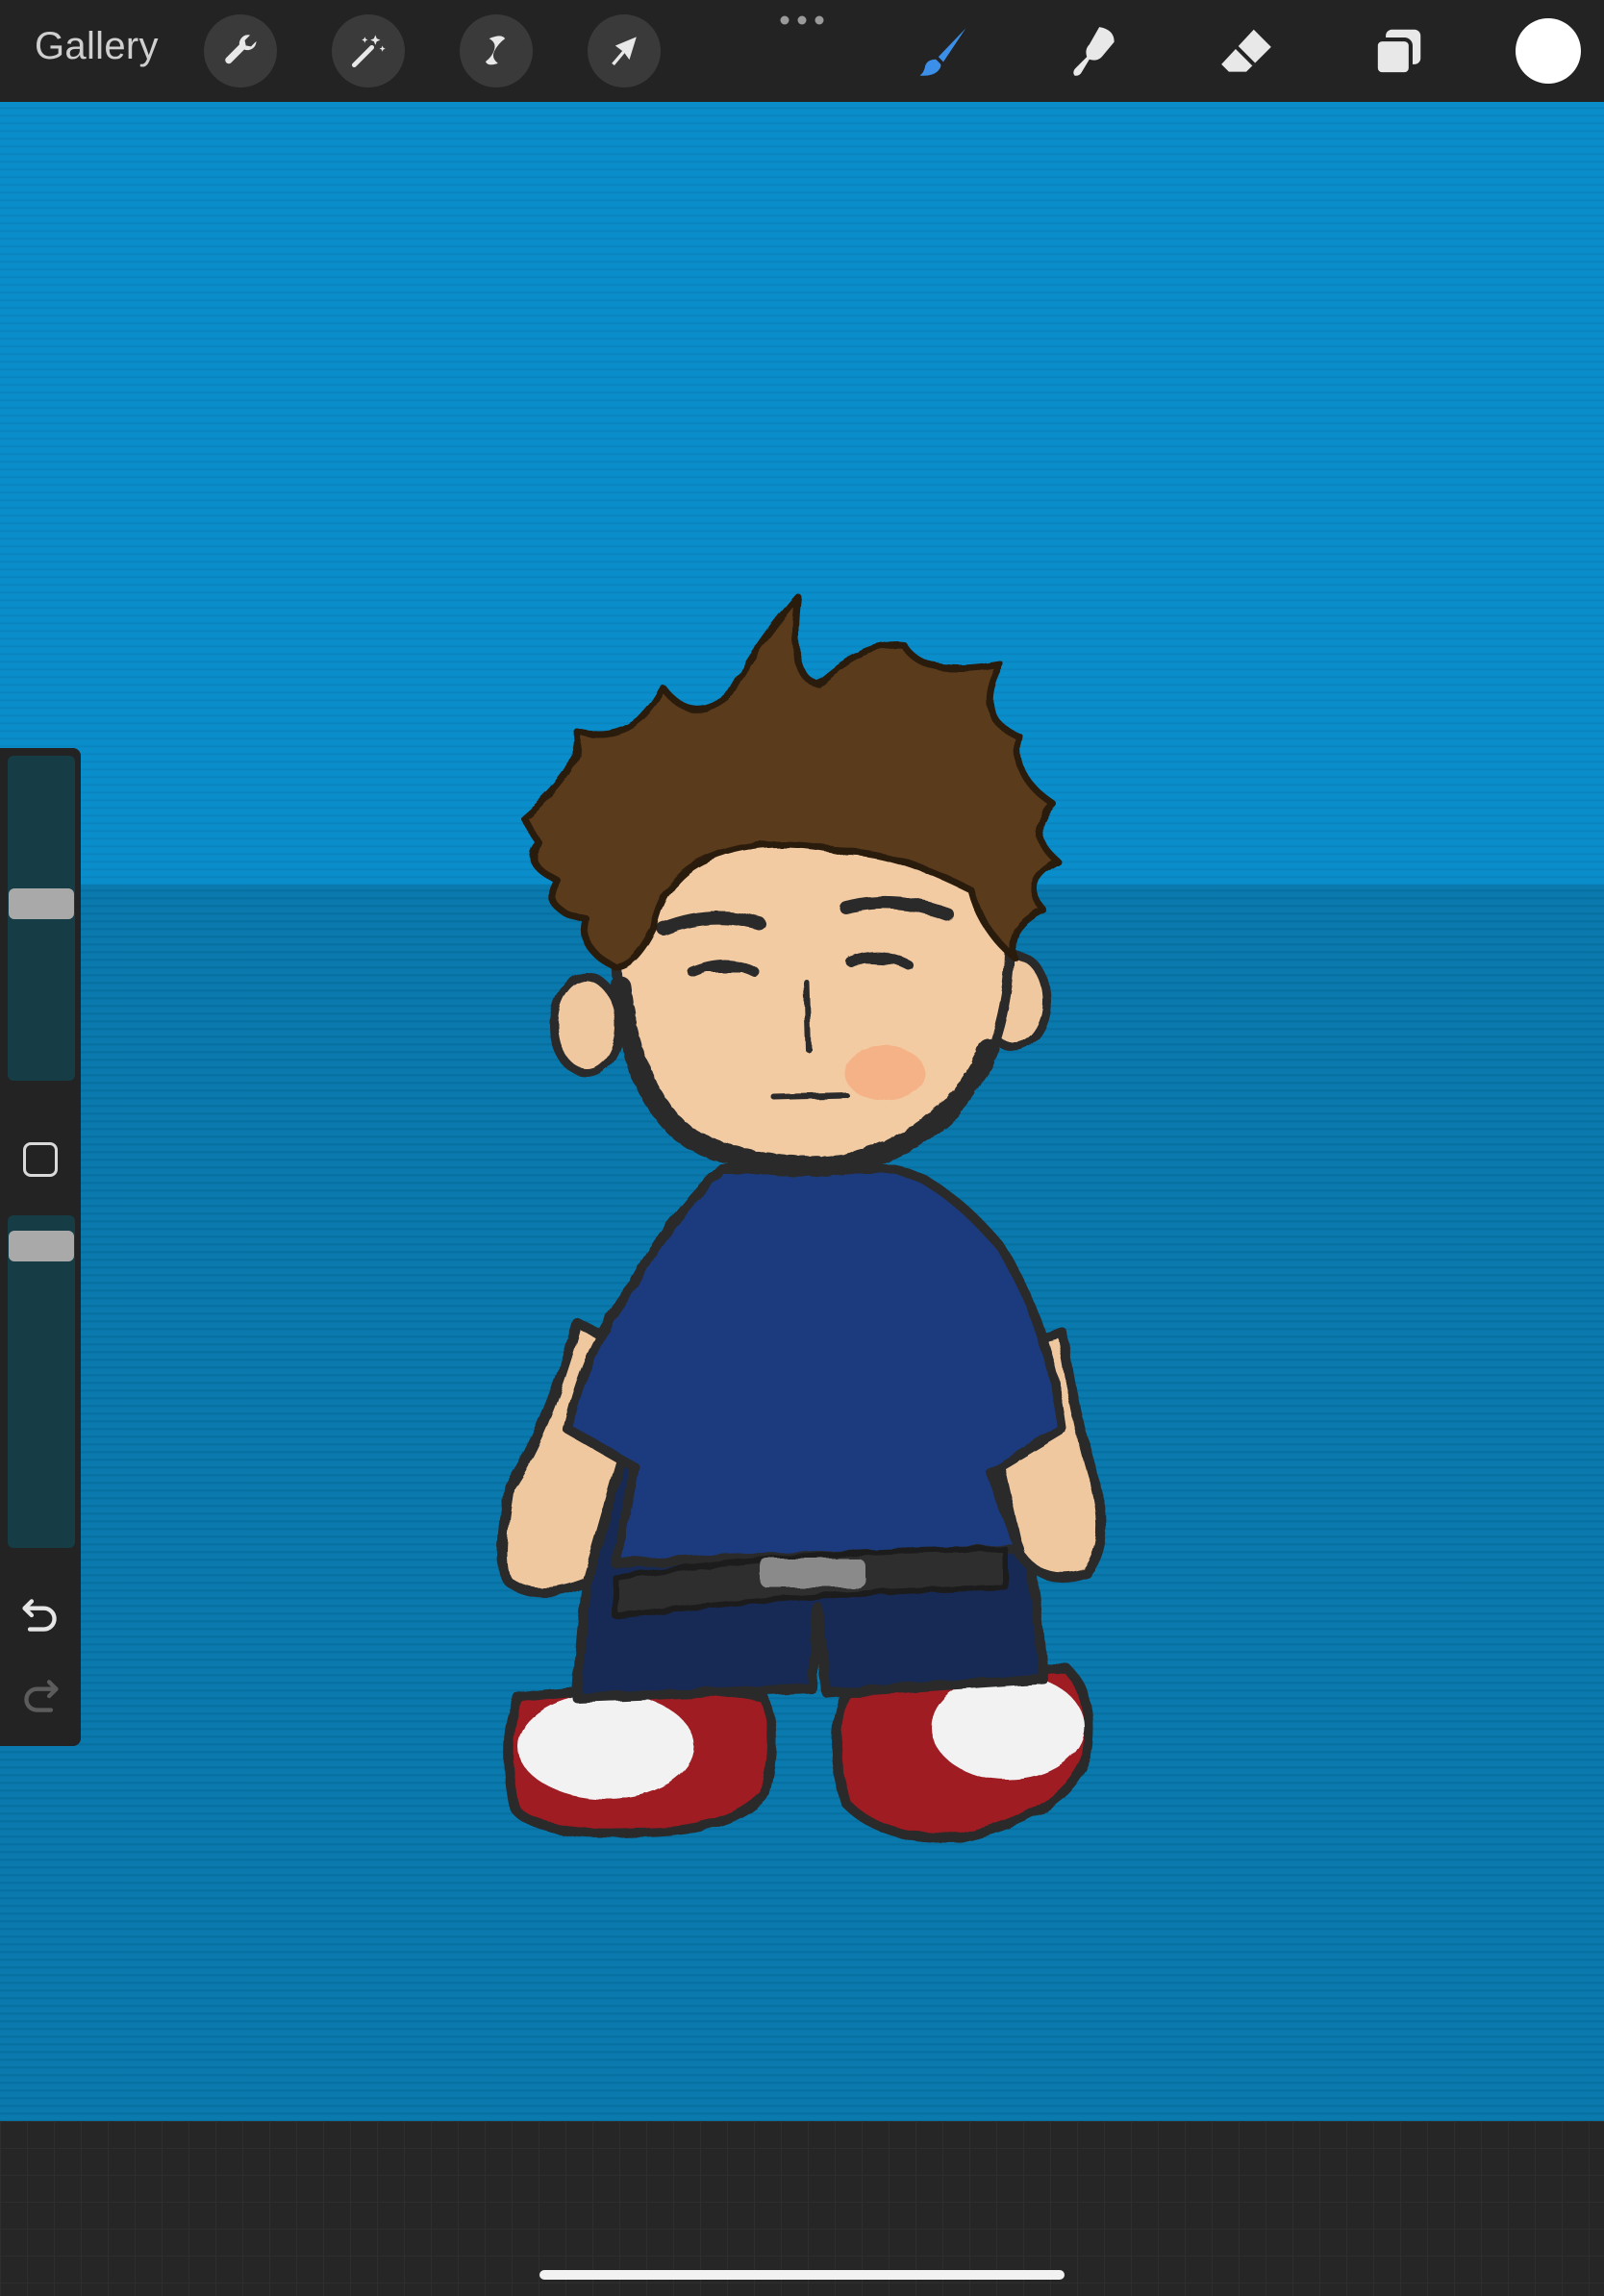 This screenshot has width=1604, height=2296. I want to click on sidebar, so click(40, 1247).